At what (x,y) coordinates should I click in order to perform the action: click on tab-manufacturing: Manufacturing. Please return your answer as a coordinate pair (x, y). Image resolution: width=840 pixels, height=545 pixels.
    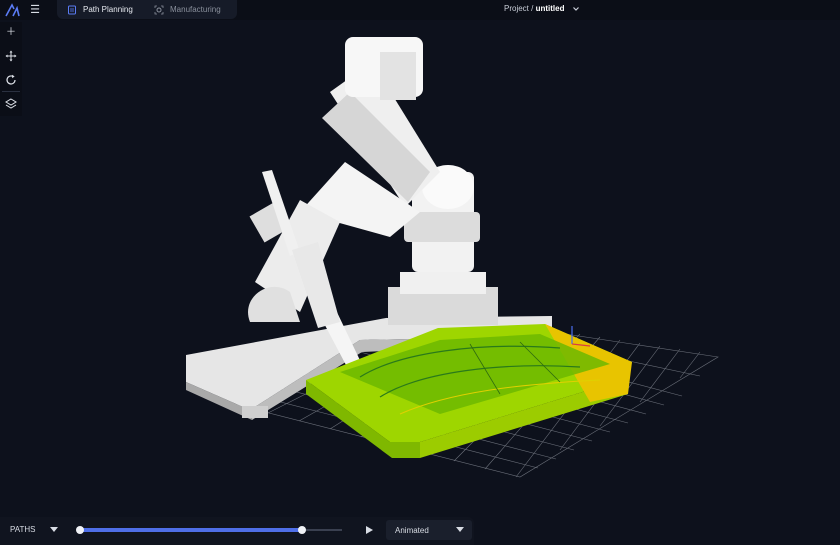
    Looking at the image, I should click on (187, 9).